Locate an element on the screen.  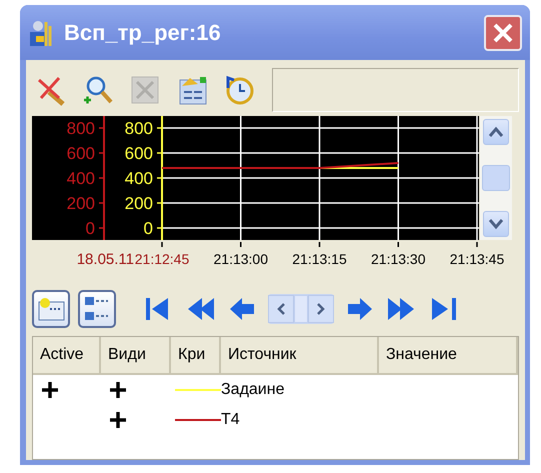
column-header: Види is located at coordinates (136, 356).